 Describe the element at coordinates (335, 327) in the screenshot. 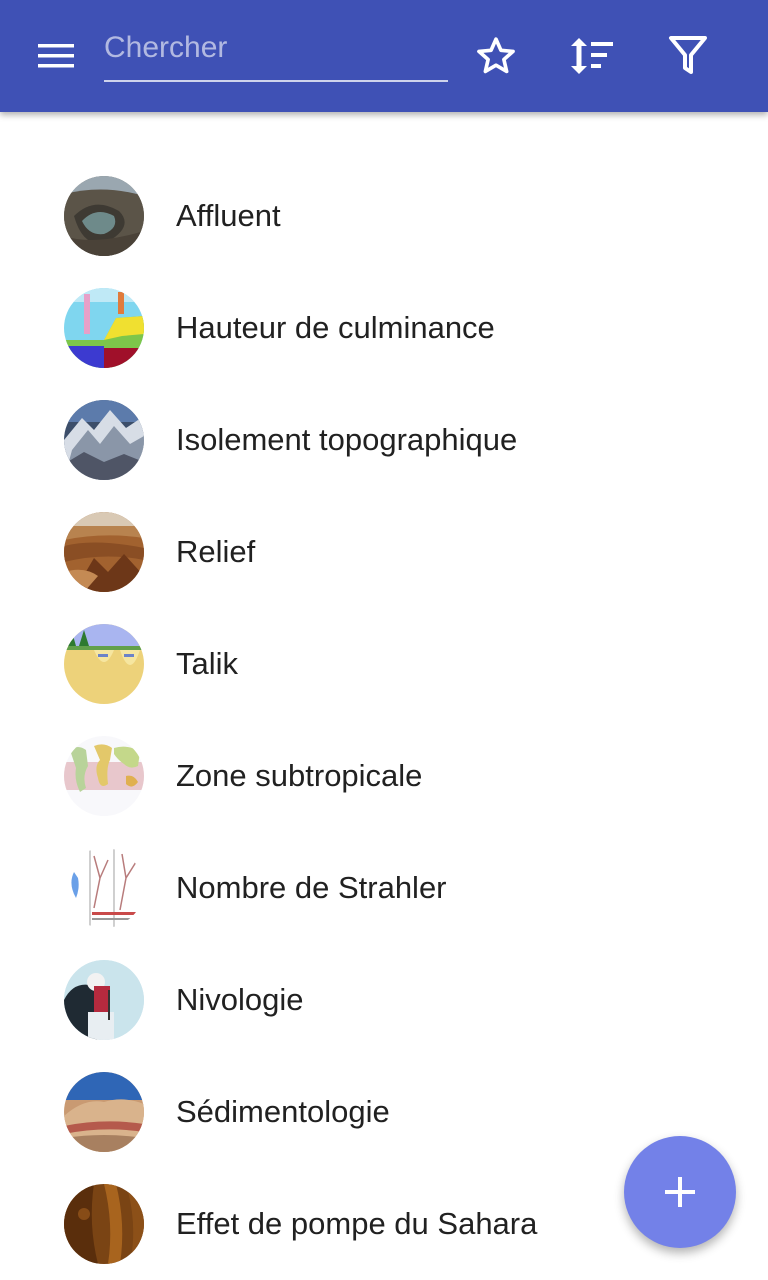

I see `item-label: Hauteur de culminance` at that location.